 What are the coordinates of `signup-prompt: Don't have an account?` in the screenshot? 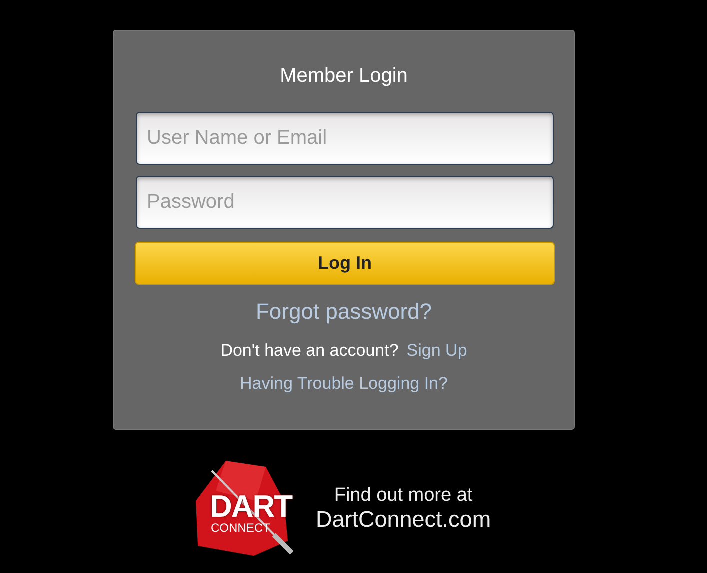 It's located at (309, 351).